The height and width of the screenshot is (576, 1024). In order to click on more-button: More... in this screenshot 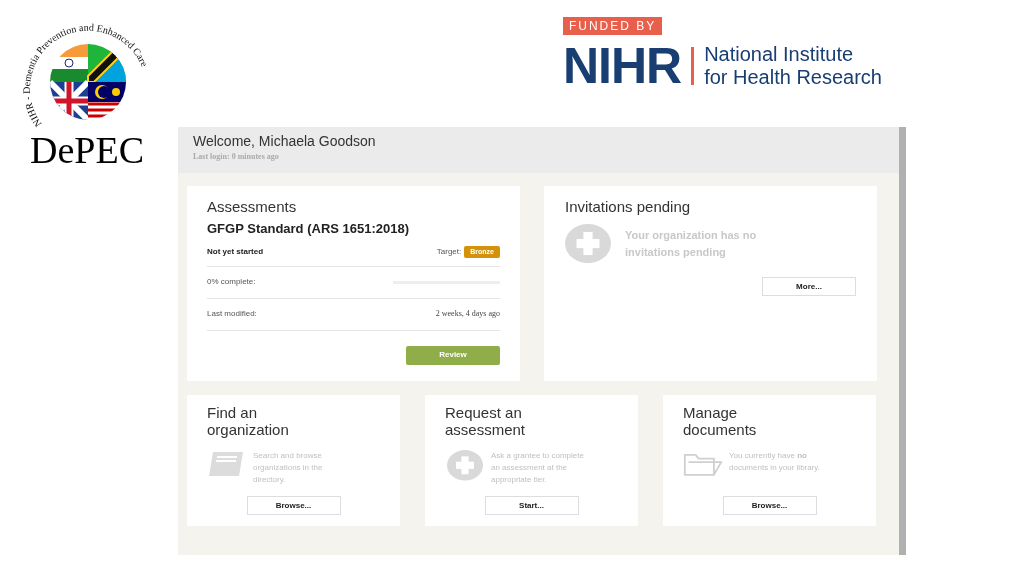, I will do `click(809, 287)`.